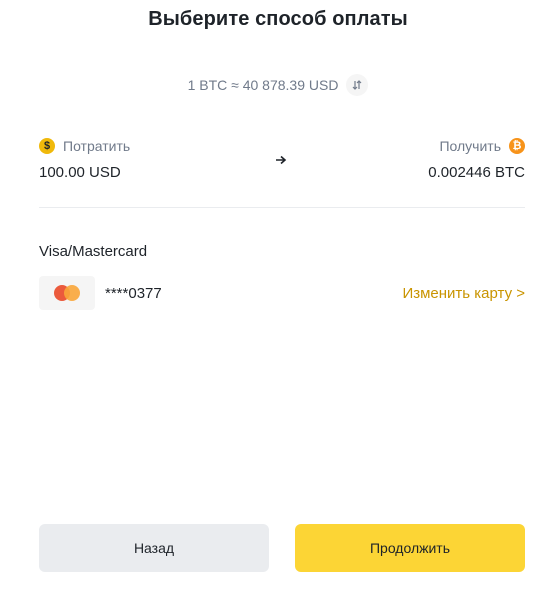 This screenshot has height=599, width=556. I want to click on mastercard-icon, so click(67, 293).